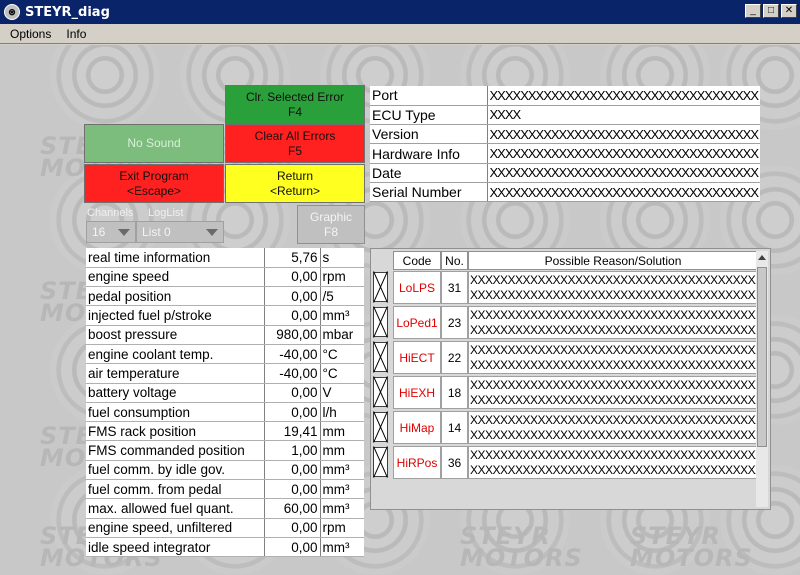 The height and width of the screenshot is (575, 800). I want to click on return-button: Return <Return>, so click(295, 183).